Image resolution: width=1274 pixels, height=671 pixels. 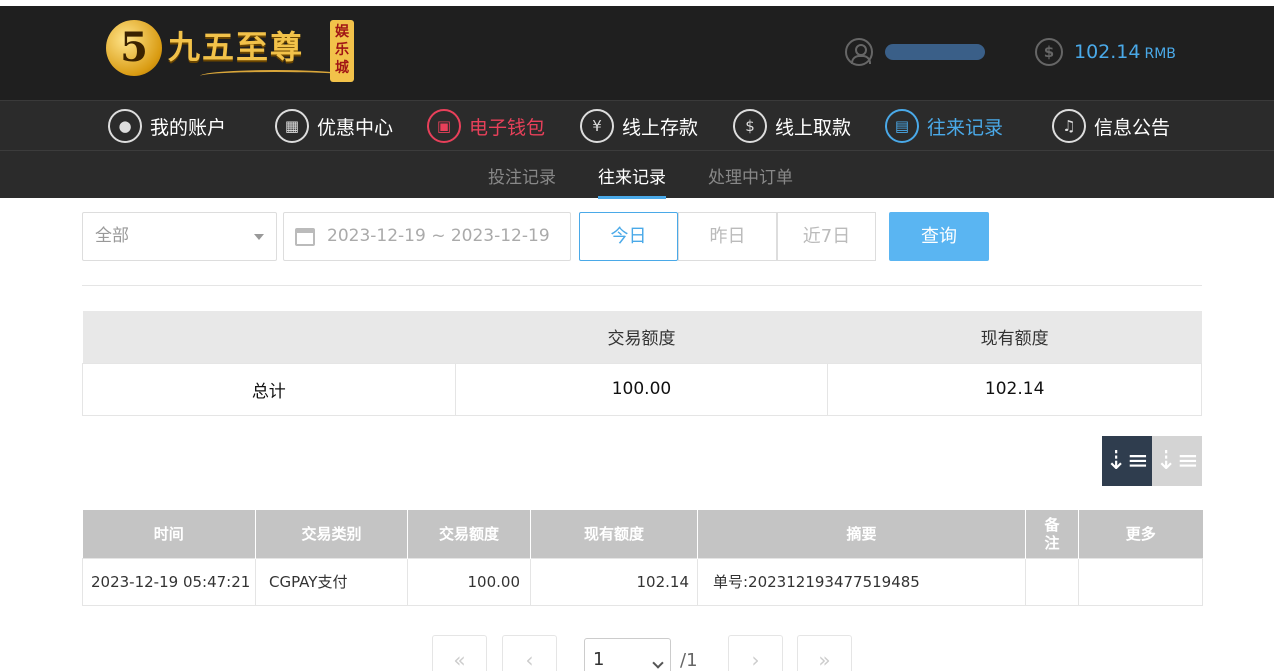 I want to click on tab-bet-records: 投注记录, so click(x=522, y=175).